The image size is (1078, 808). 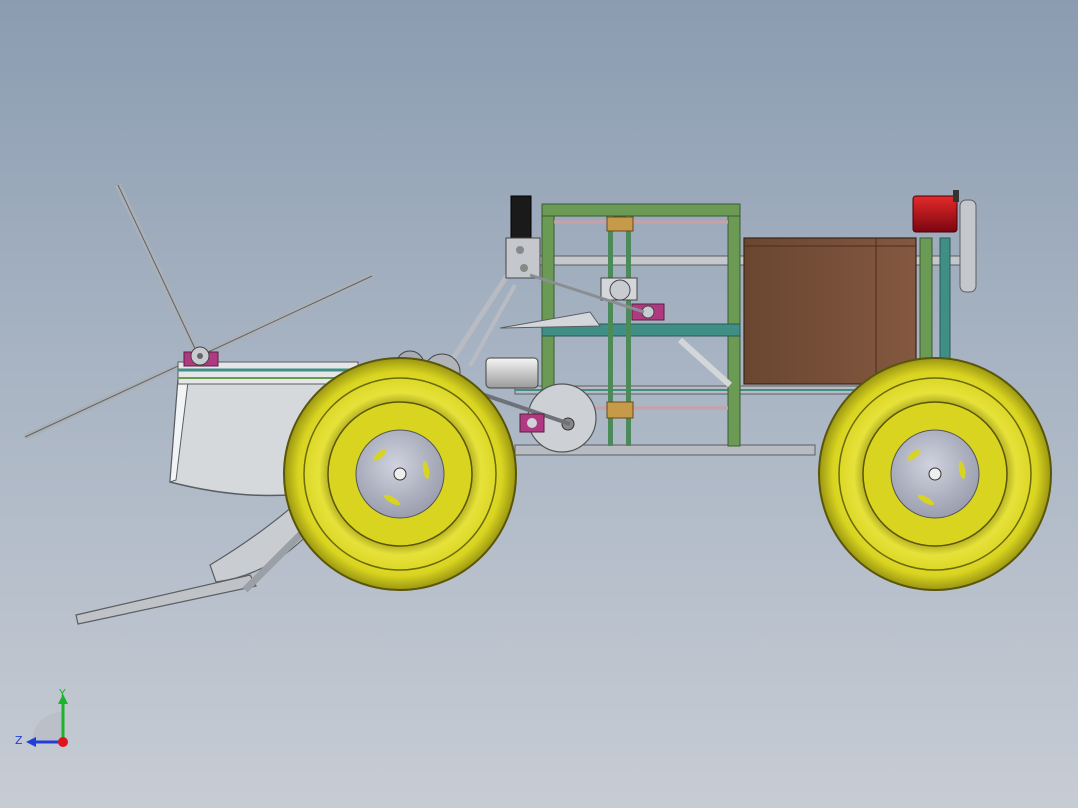 I want to click on z-axis-arrow, so click(x=31, y=742).